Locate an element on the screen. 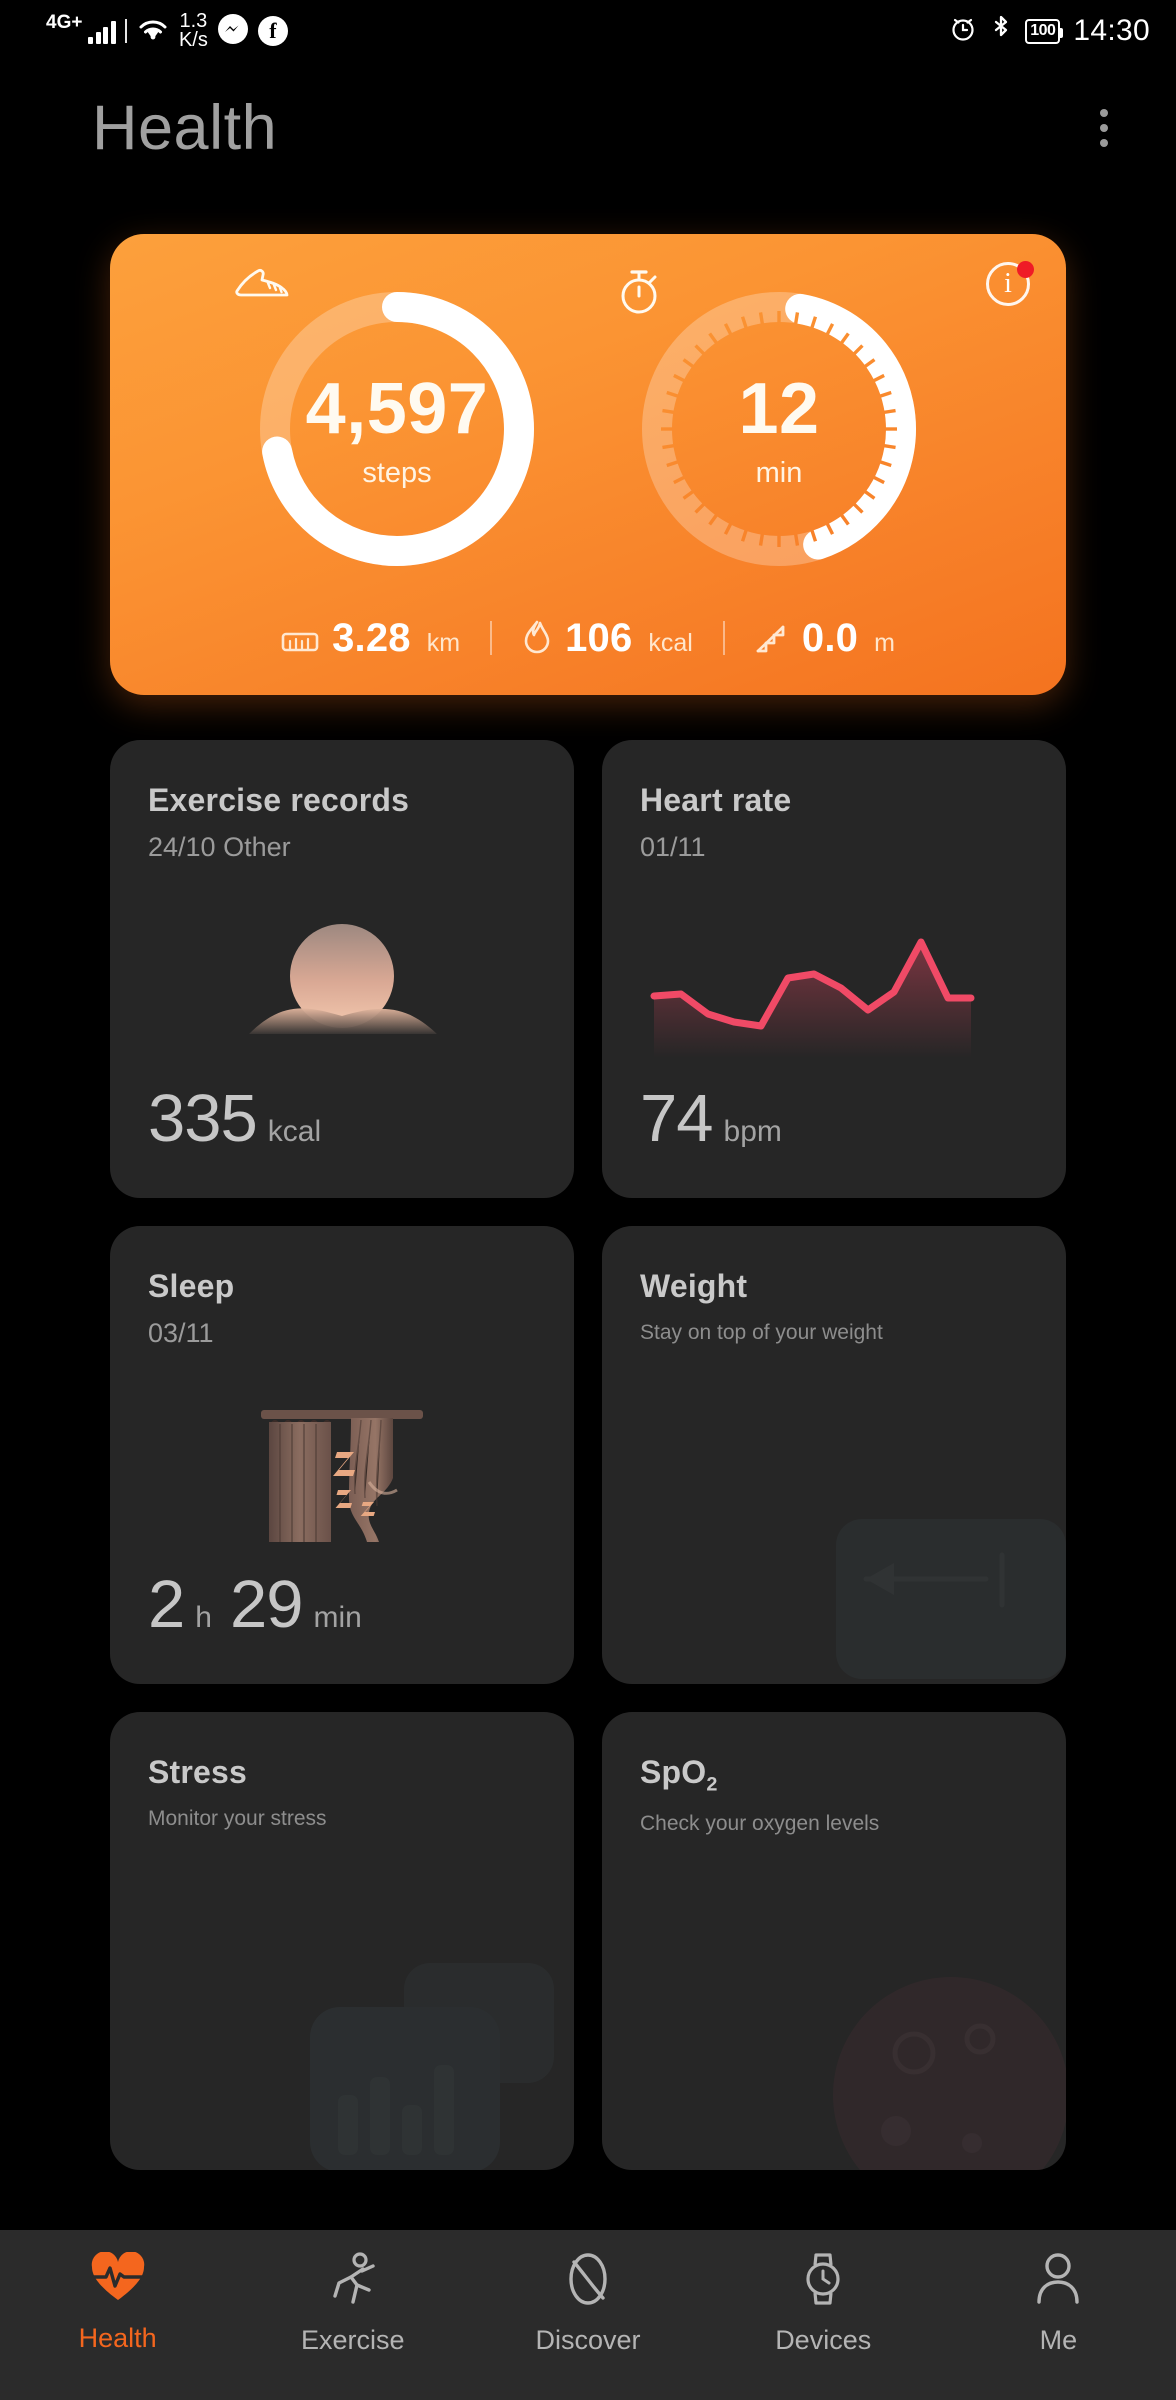 This screenshot has width=1176, height=2400. status-bar-left: 4G+ 1.3 K/s f is located at coordinates (167, 31).